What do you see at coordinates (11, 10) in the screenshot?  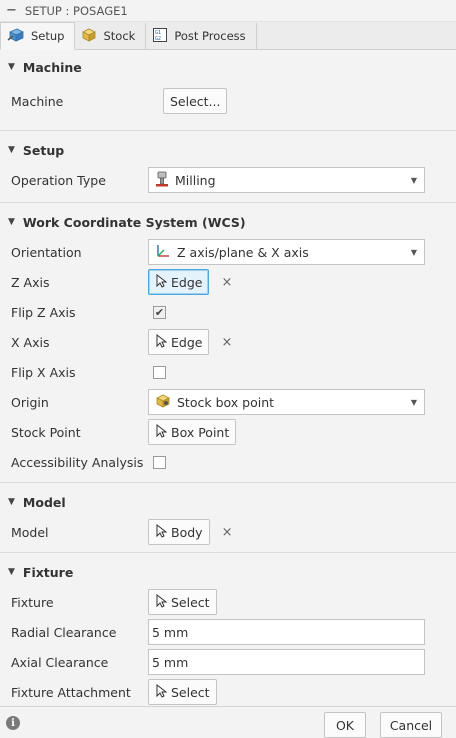 I see `collapse-icon: −` at bounding box center [11, 10].